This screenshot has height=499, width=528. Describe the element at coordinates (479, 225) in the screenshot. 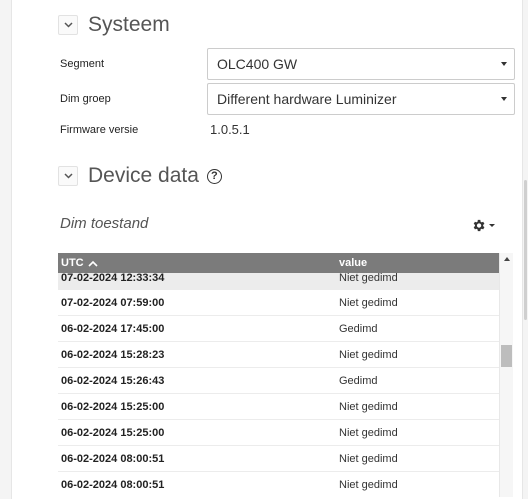

I see `gear-icon` at that location.